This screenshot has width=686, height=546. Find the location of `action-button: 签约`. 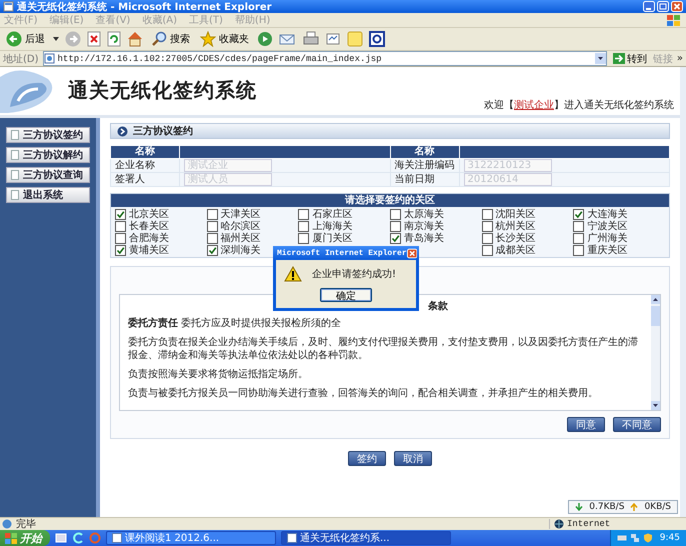

action-button: 签约 is located at coordinates (367, 458).